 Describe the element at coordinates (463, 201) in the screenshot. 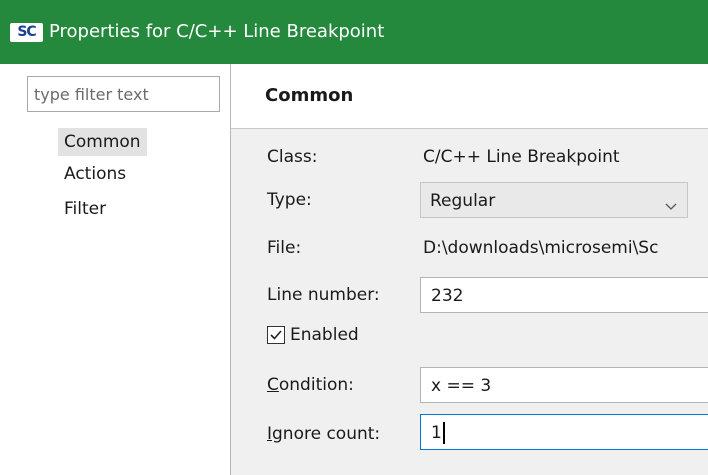

I see `type-dropdown-value: Regular` at that location.